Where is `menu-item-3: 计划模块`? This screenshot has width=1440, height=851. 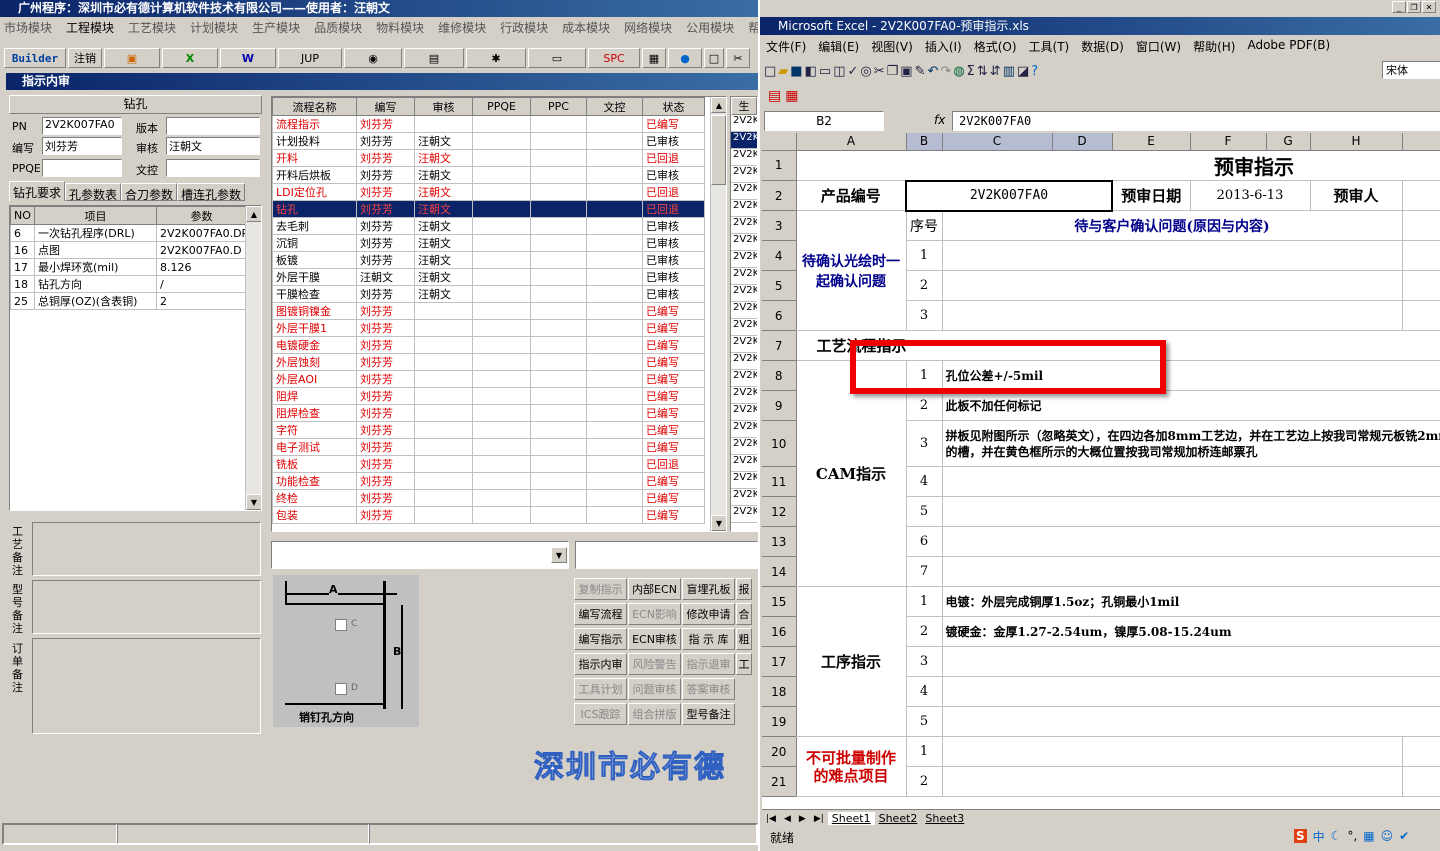
menu-item-3: 计划模块 is located at coordinates (214, 28).